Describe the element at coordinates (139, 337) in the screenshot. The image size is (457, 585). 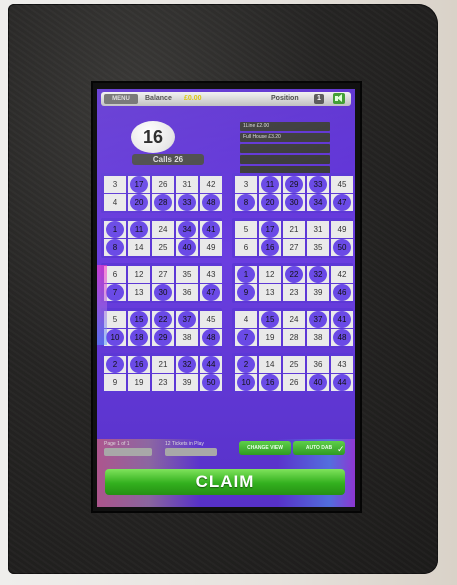
I see `ticket-number-daubed: 18` at that location.